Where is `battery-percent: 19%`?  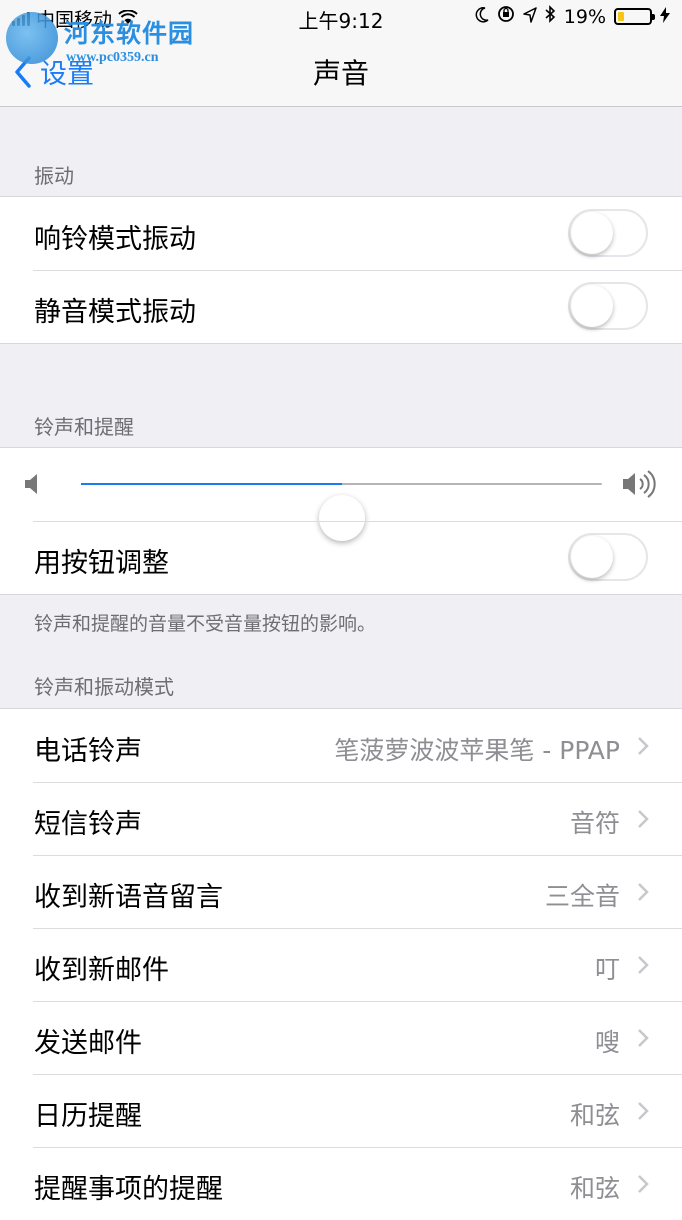
battery-percent: 19% is located at coordinates (584, 16).